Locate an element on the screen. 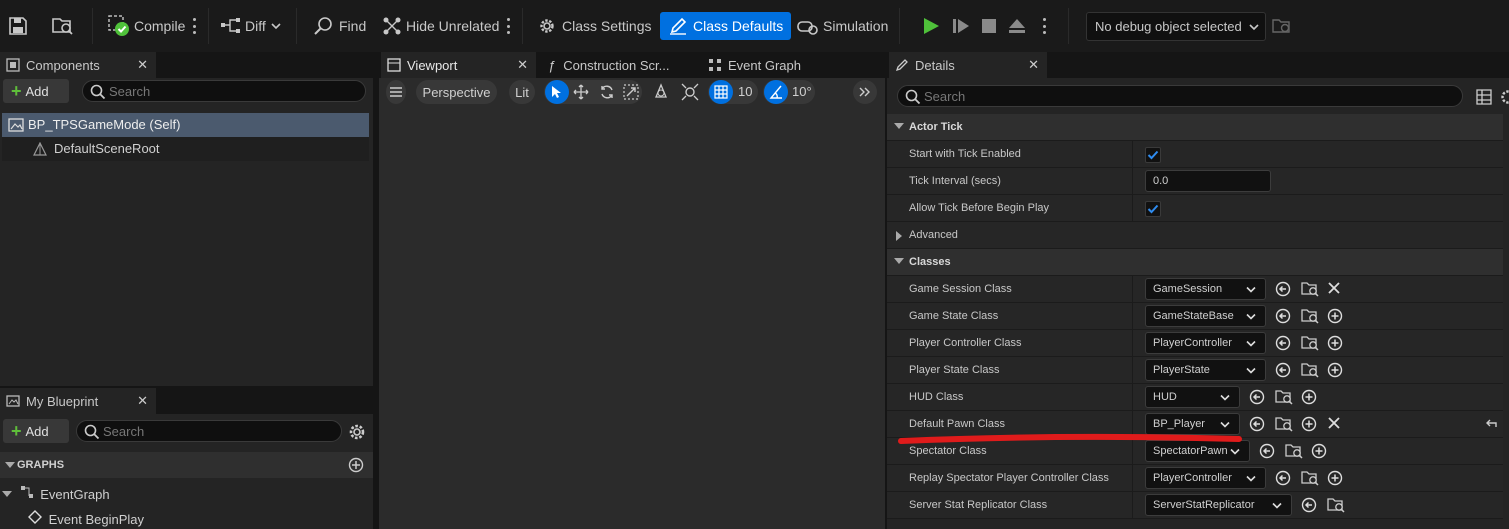 This screenshot has width=1509, height=529. add-circle-icon is located at coordinates (356, 465).